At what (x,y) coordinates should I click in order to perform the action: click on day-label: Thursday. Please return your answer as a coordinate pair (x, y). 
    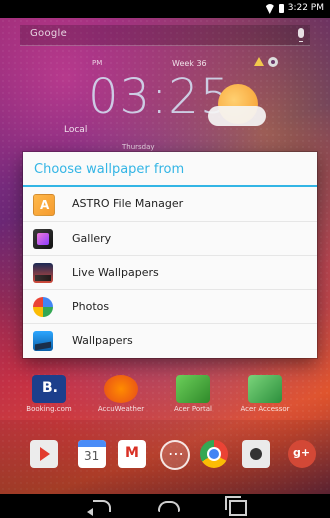
    Looking at the image, I should click on (138, 147).